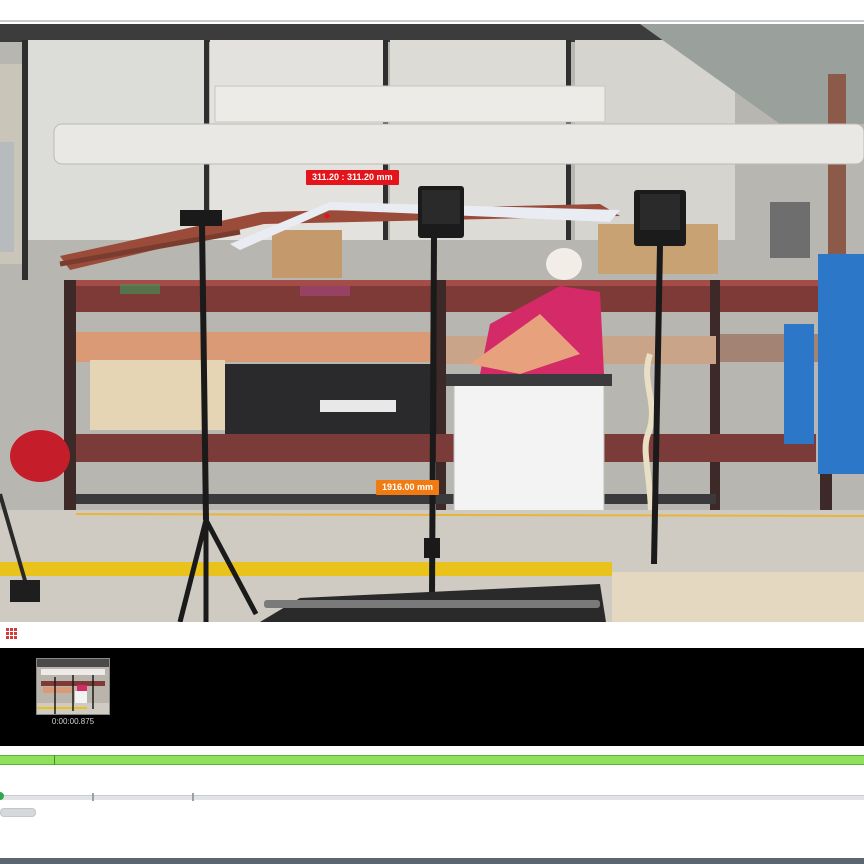 This screenshot has width=864, height=864. I want to click on measurement-label-distance: 1916.00 mm, so click(408, 487).